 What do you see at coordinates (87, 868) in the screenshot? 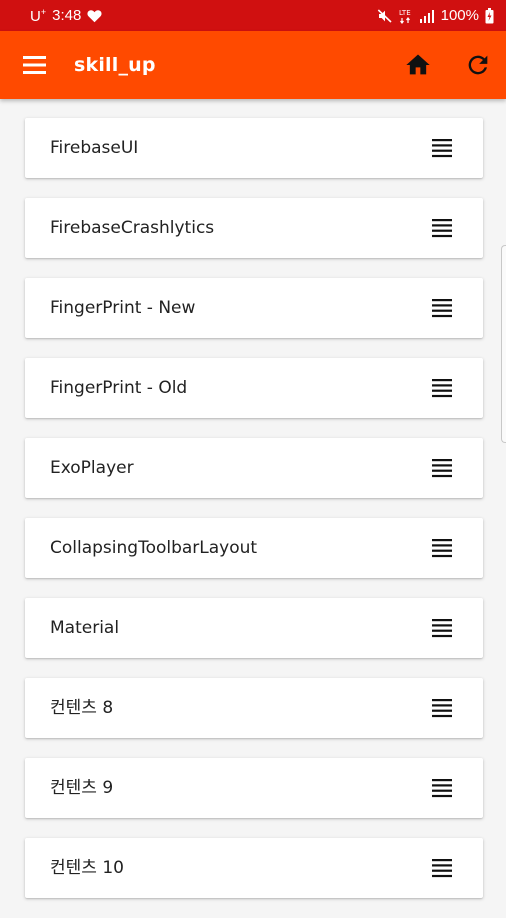
I see `list-item-label: 컨텐츠 10` at bounding box center [87, 868].